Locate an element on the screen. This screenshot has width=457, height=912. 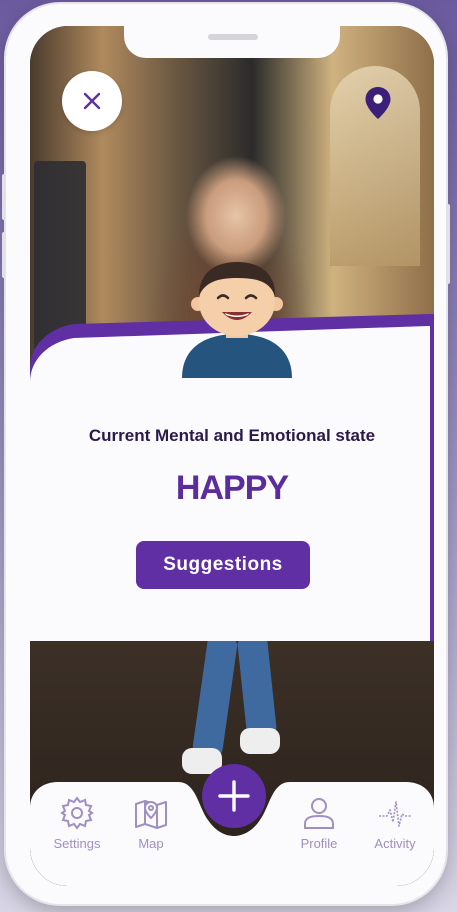
happy-avatar-icon is located at coordinates (237, 320).